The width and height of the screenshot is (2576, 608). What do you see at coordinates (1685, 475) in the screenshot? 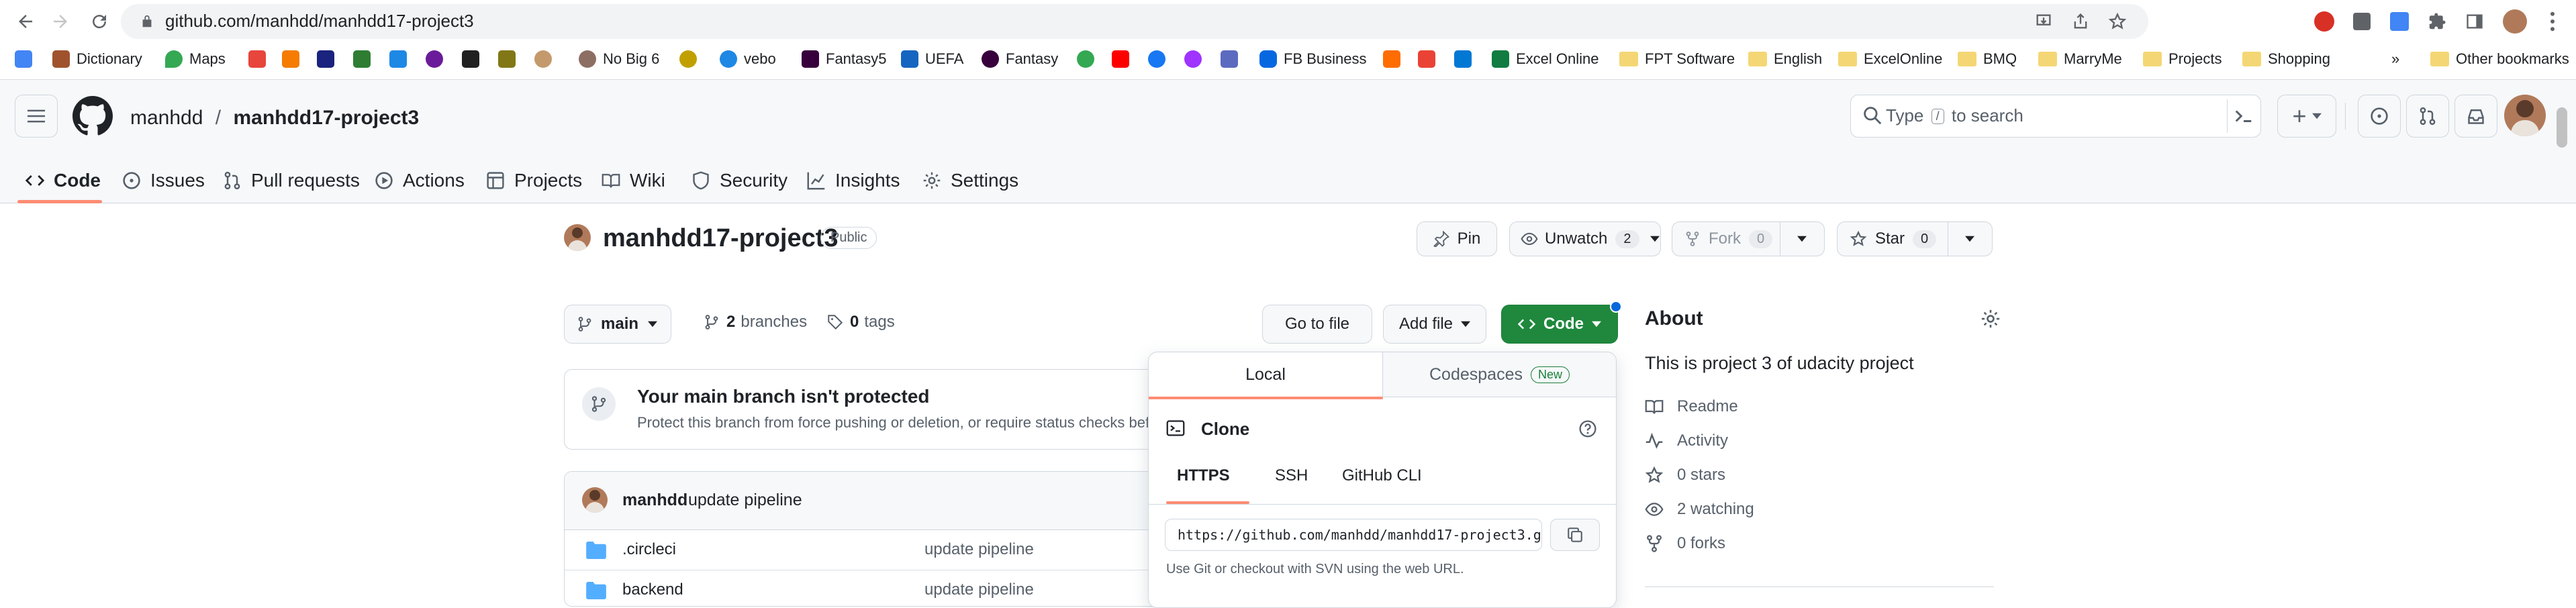
I see `about-stars-link: 0 stars` at bounding box center [1685, 475].